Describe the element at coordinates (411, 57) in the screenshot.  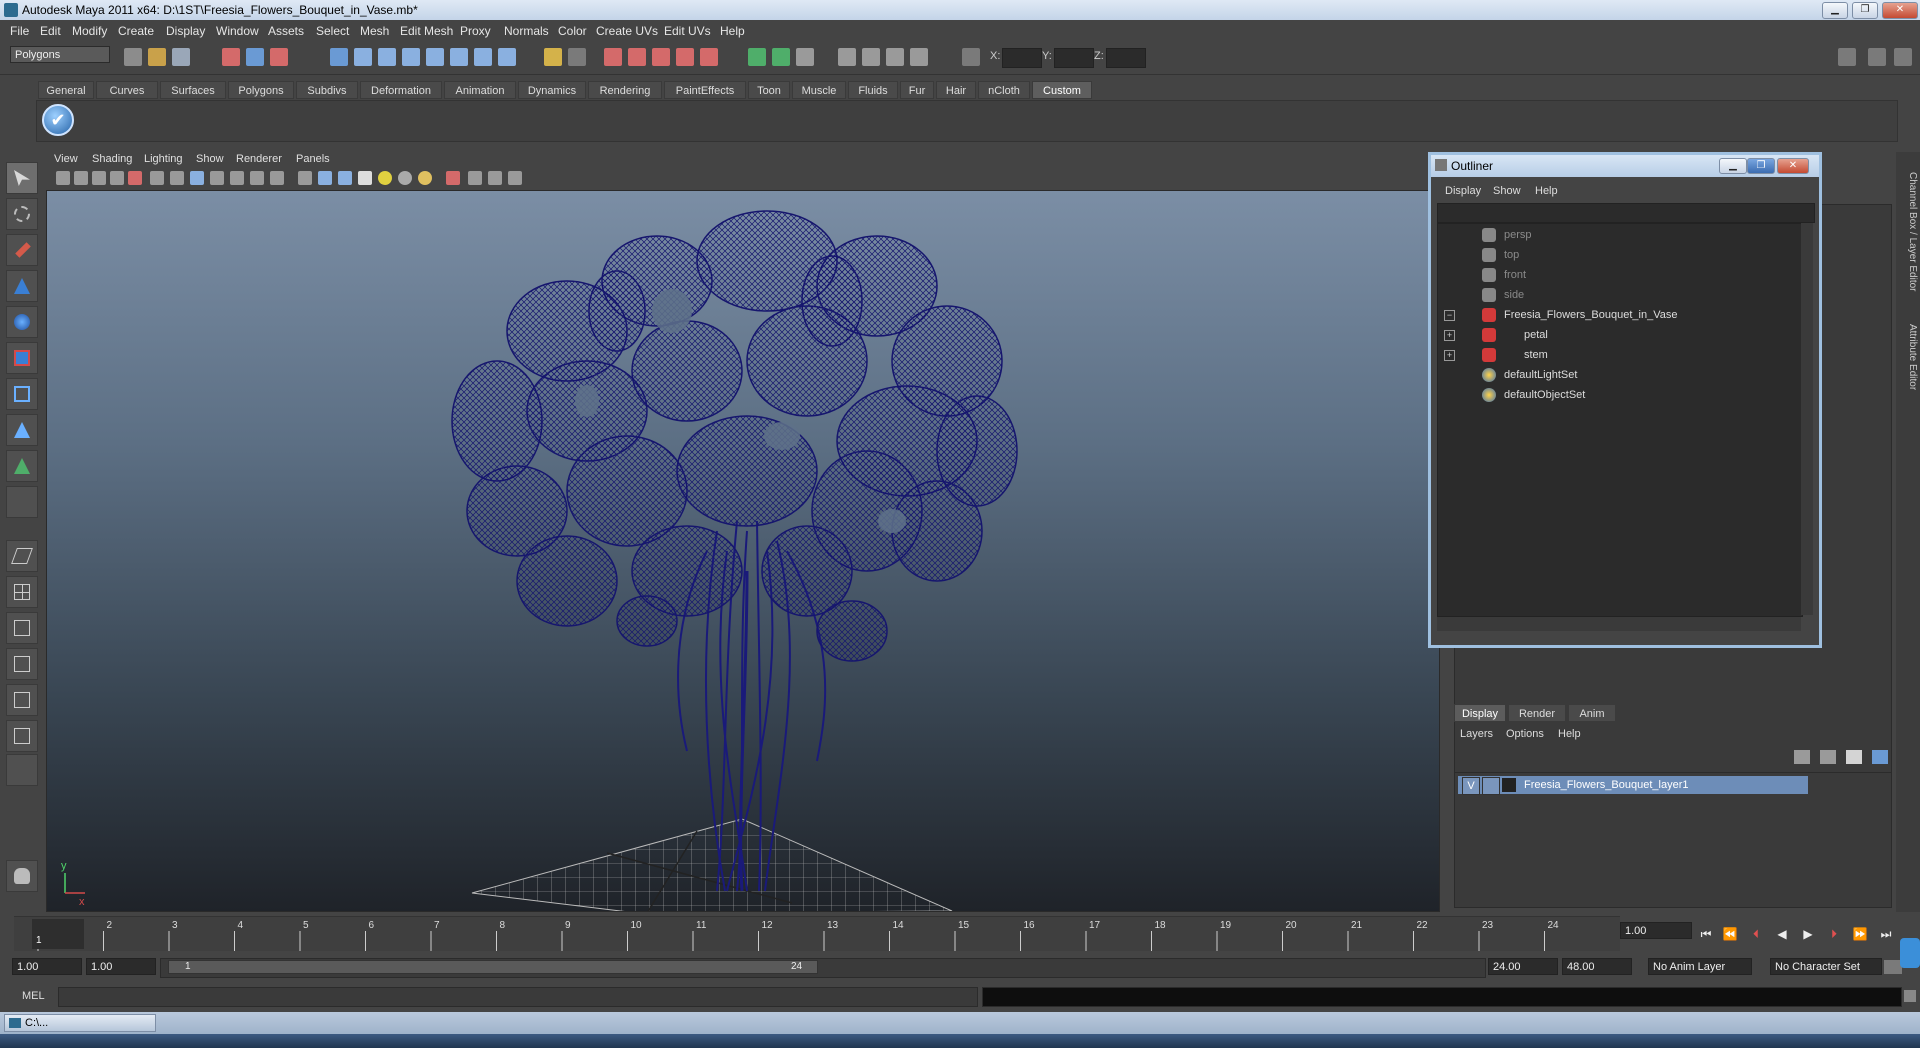
I see `snap-point-icon` at that location.